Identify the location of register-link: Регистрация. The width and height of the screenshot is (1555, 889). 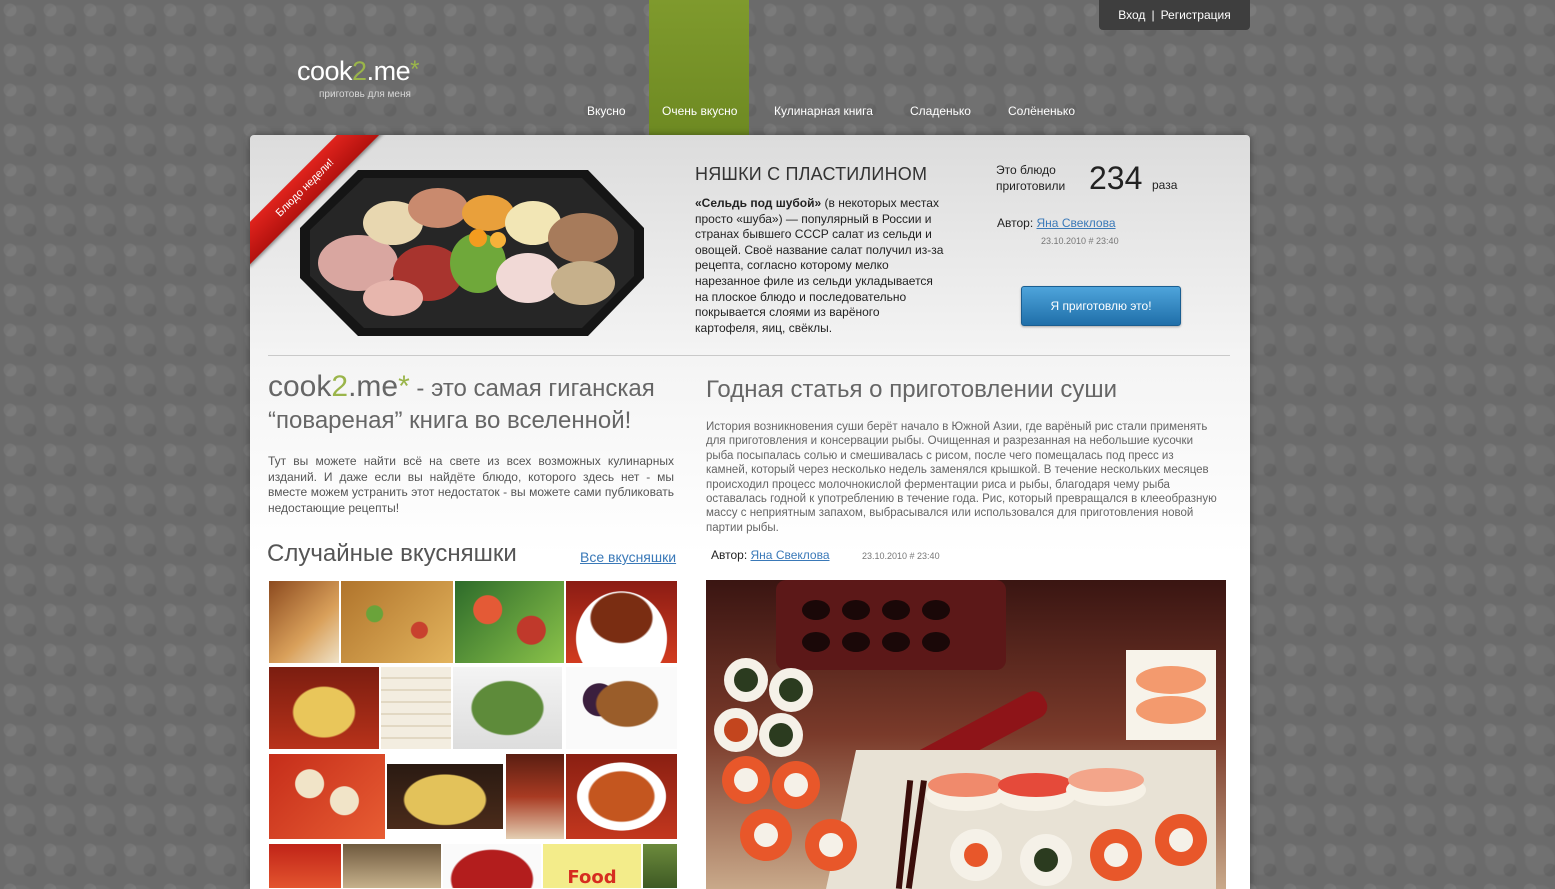
(1196, 15).